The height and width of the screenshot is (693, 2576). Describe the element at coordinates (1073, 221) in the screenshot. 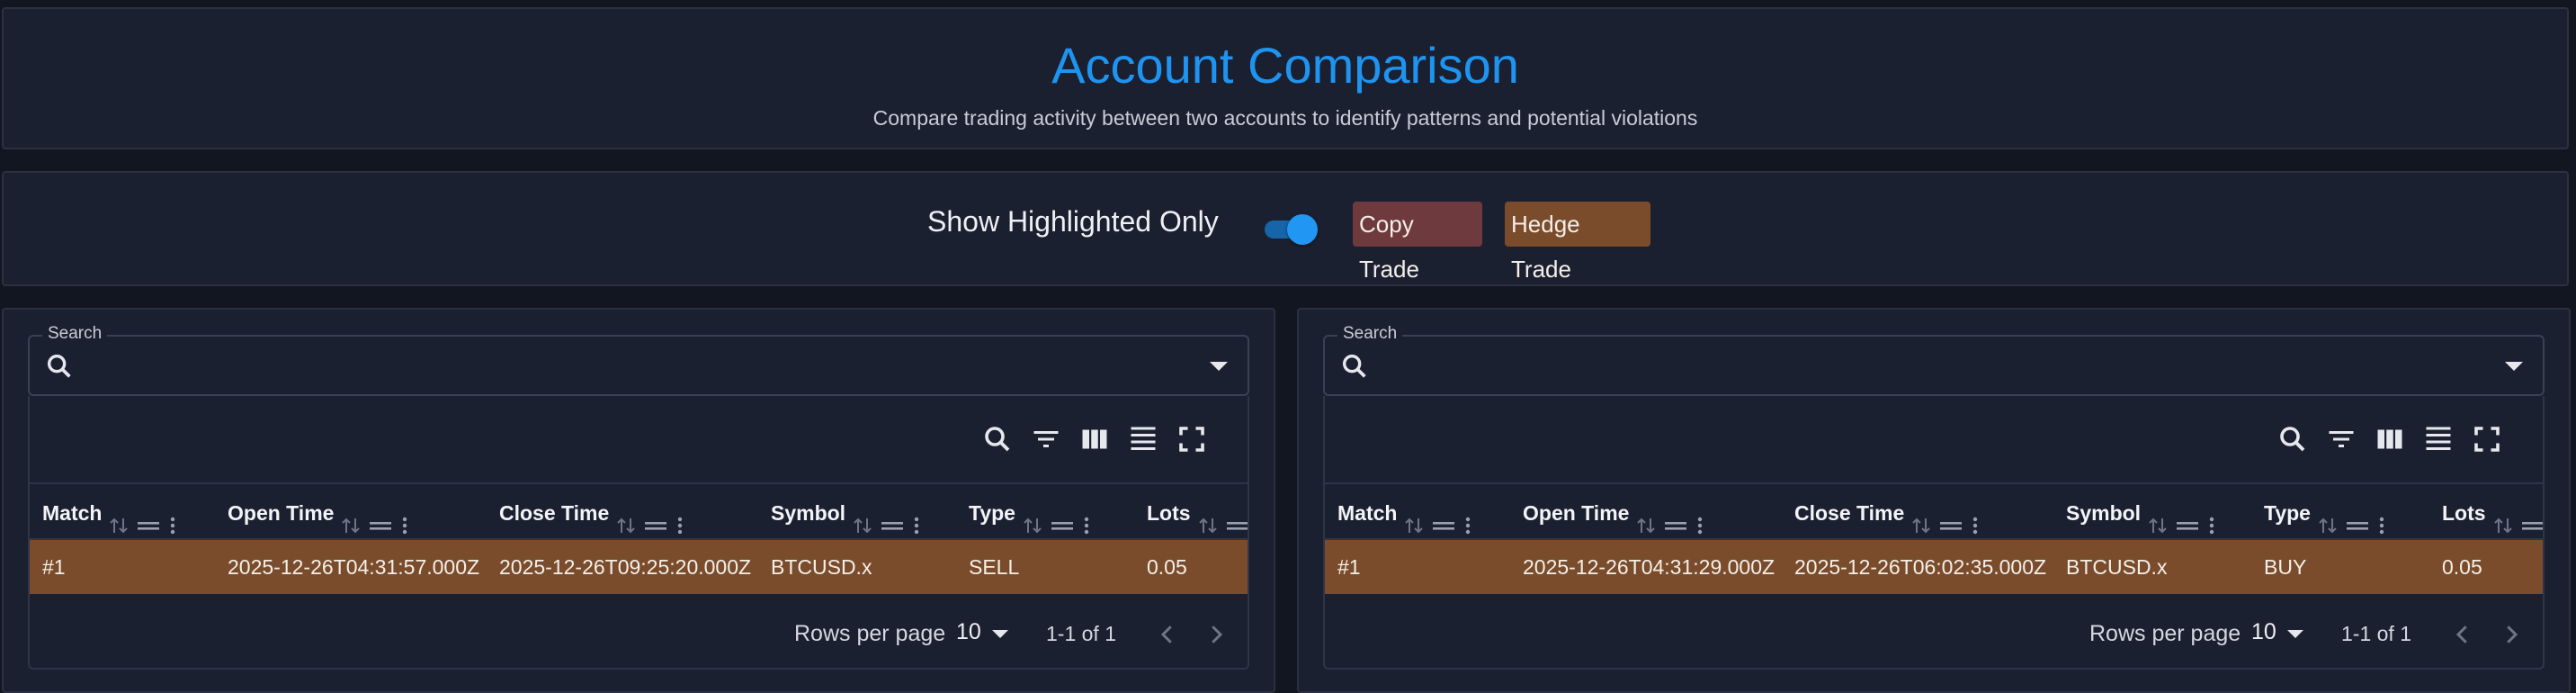

I see `toggle-label: Show Highlighted Only` at that location.